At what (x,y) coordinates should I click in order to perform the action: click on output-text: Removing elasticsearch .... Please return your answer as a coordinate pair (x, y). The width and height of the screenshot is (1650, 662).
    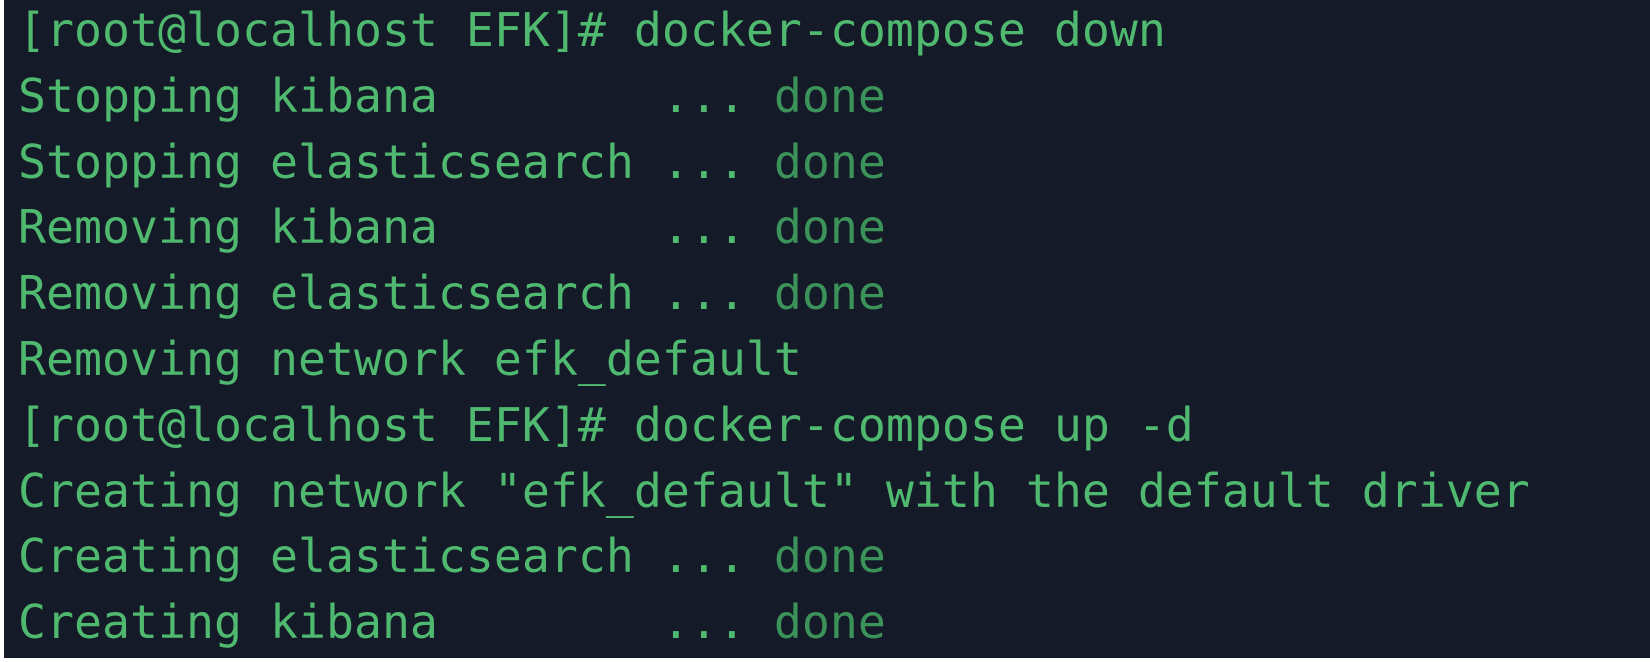
    Looking at the image, I should click on (396, 293).